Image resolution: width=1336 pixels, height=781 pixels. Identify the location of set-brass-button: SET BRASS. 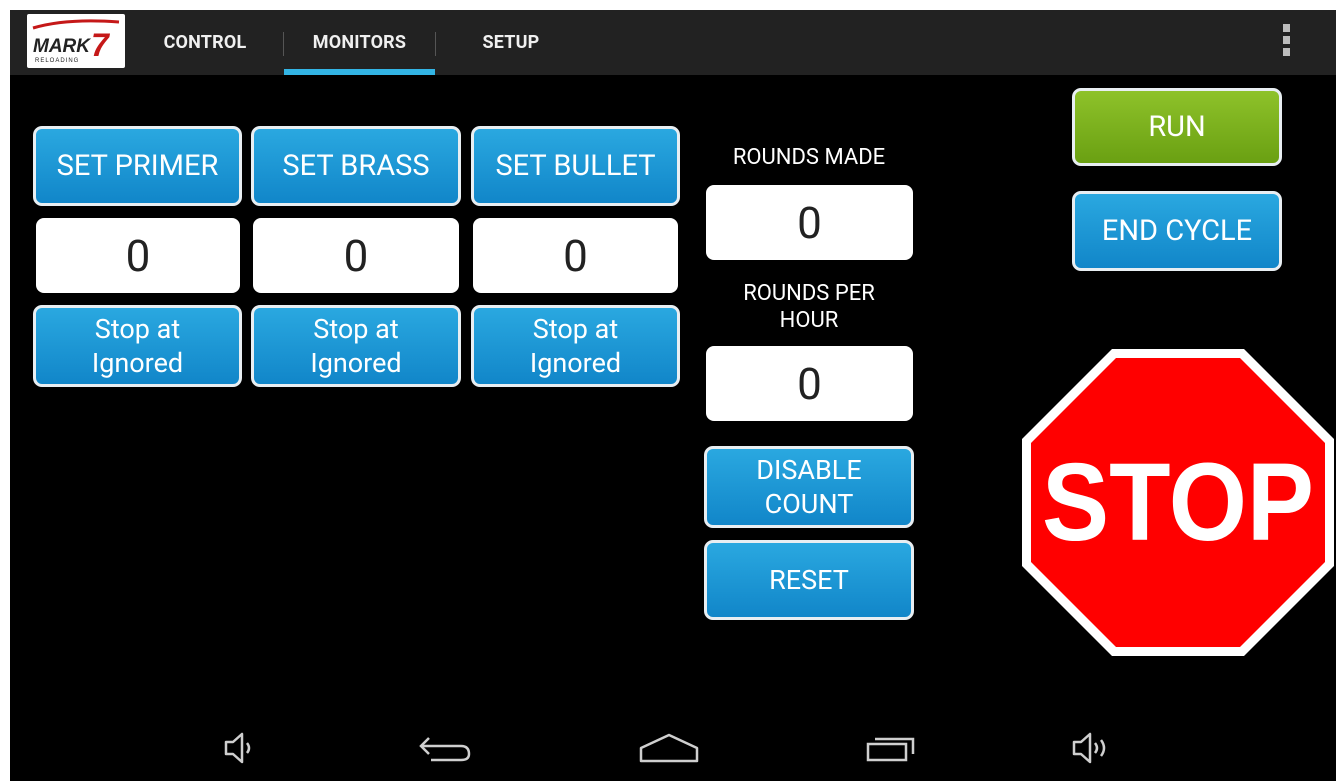
(356, 166).